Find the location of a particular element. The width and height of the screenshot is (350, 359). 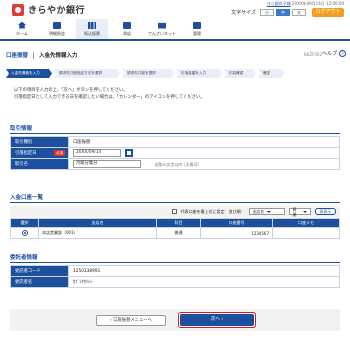

consignor-table: 委託者コード 1250338991 委託者名 ｶﾌﾞｼｷｶｲｼｬ is located at coordinates (175, 276).